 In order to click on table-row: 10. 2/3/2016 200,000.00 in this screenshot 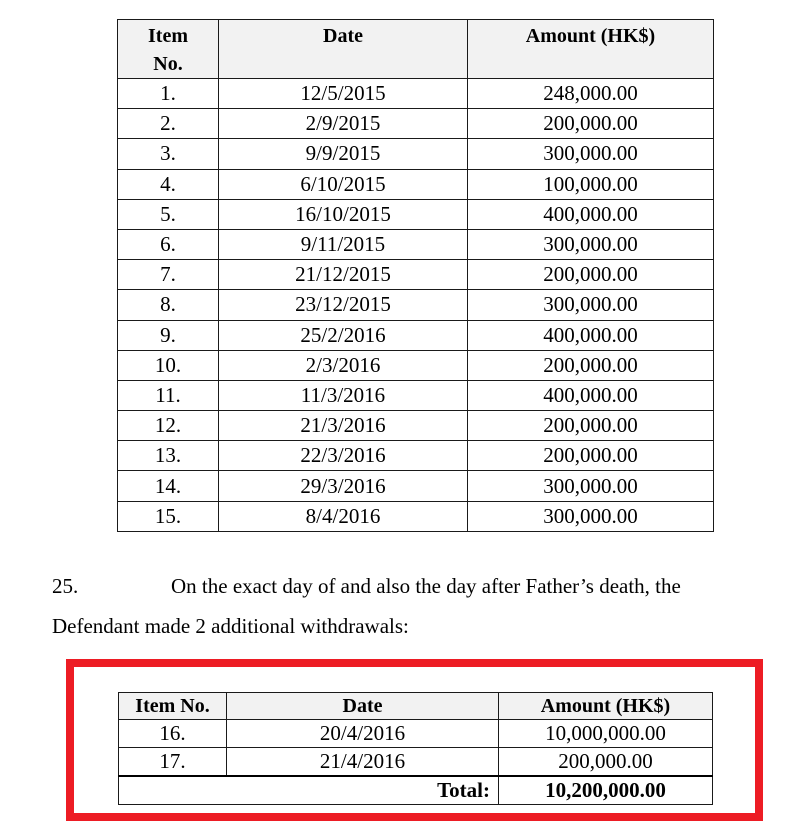, I will do `click(415, 365)`.